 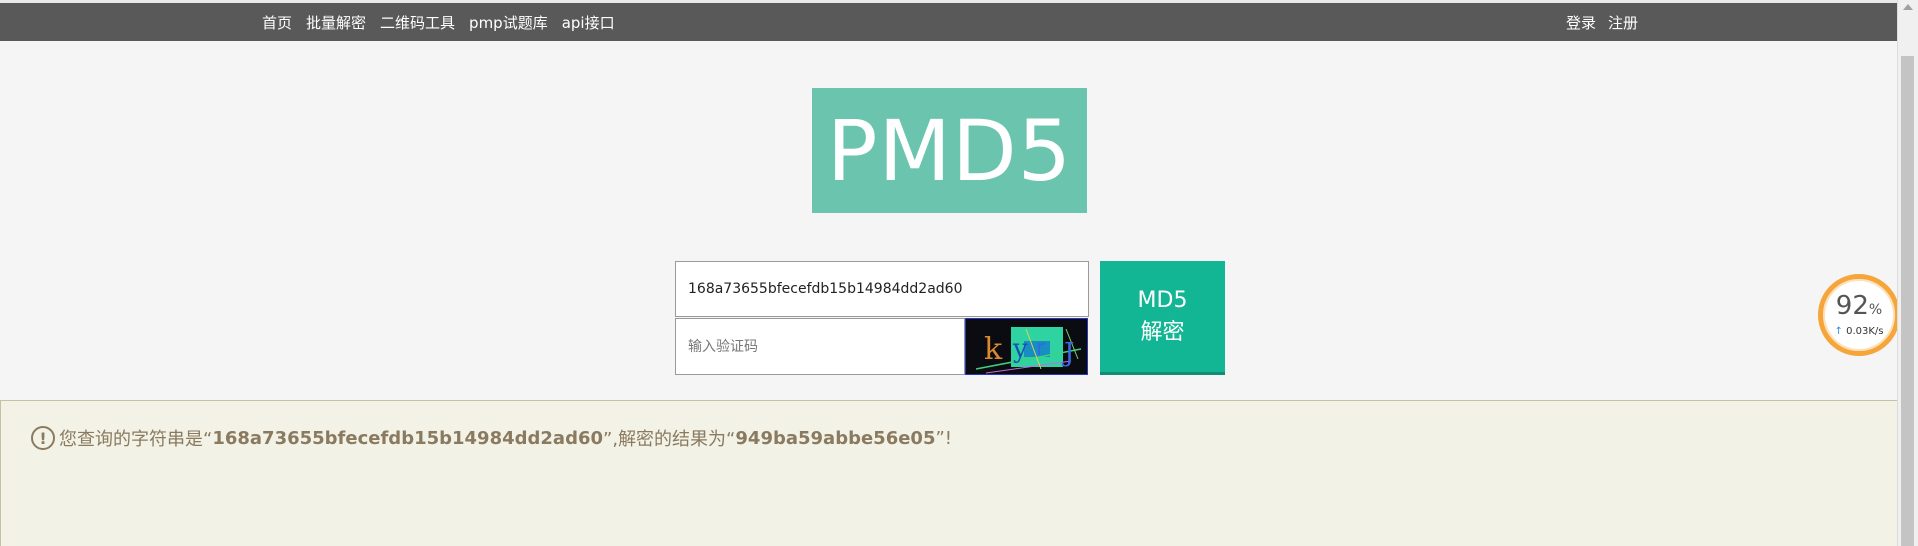 I want to click on captcha-image: k y r J, so click(x=1026, y=346).